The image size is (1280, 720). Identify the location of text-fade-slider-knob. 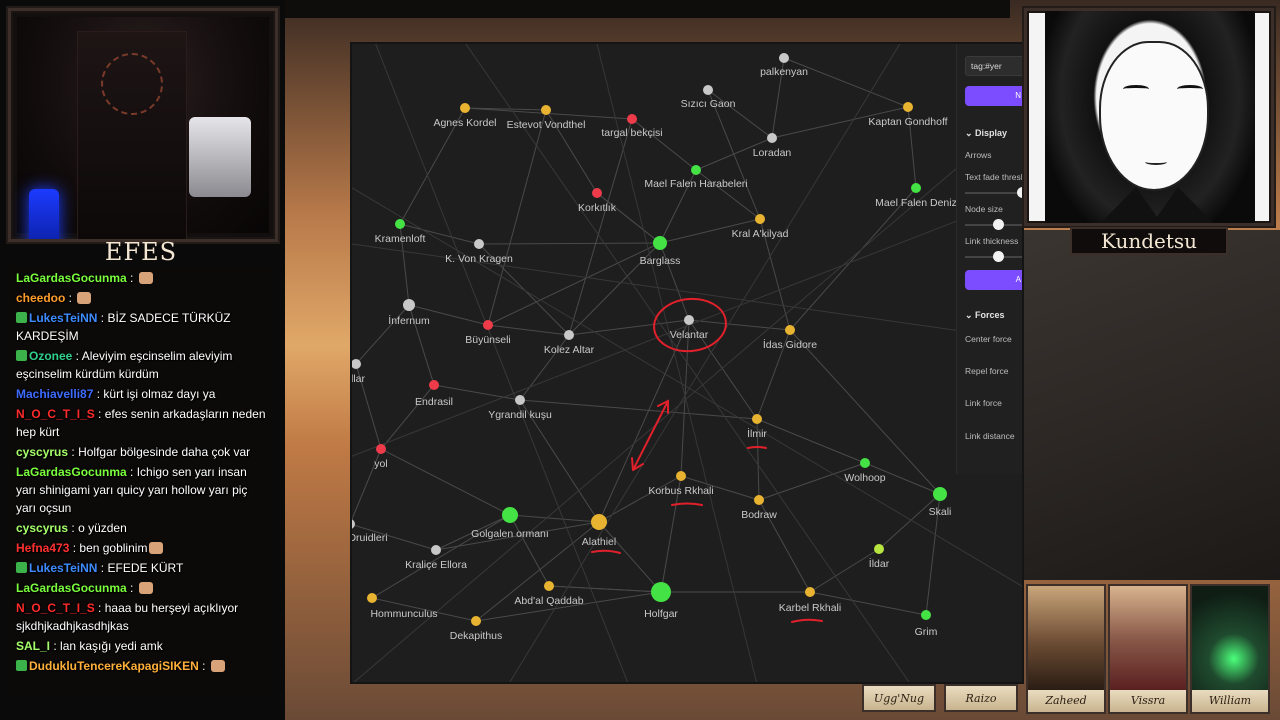
(1019, 192).